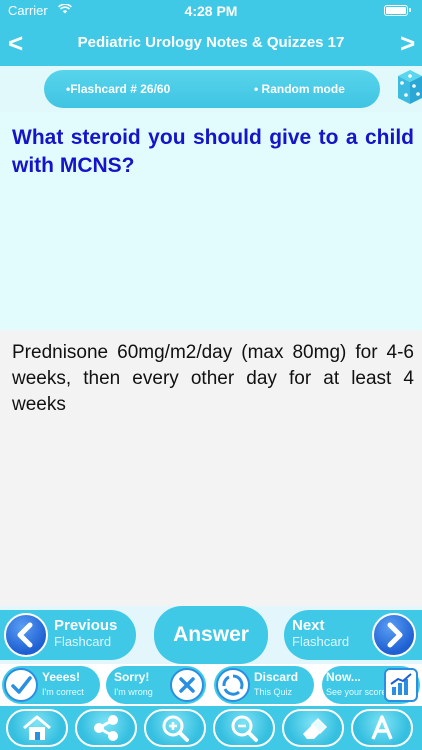 Image resolution: width=422 pixels, height=750 pixels. What do you see at coordinates (308, 625) in the screenshot?
I see `next-label: Next` at bounding box center [308, 625].